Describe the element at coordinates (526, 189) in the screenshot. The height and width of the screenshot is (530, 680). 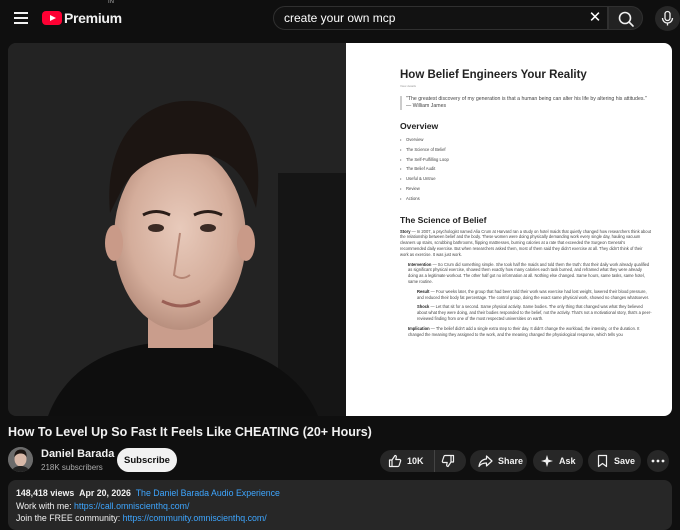
I see `overview-item: Review` at that location.